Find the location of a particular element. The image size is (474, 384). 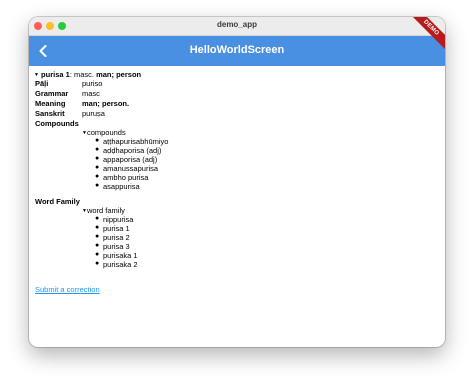

row-value-pali: puriso is located at coordinates (92, 83).